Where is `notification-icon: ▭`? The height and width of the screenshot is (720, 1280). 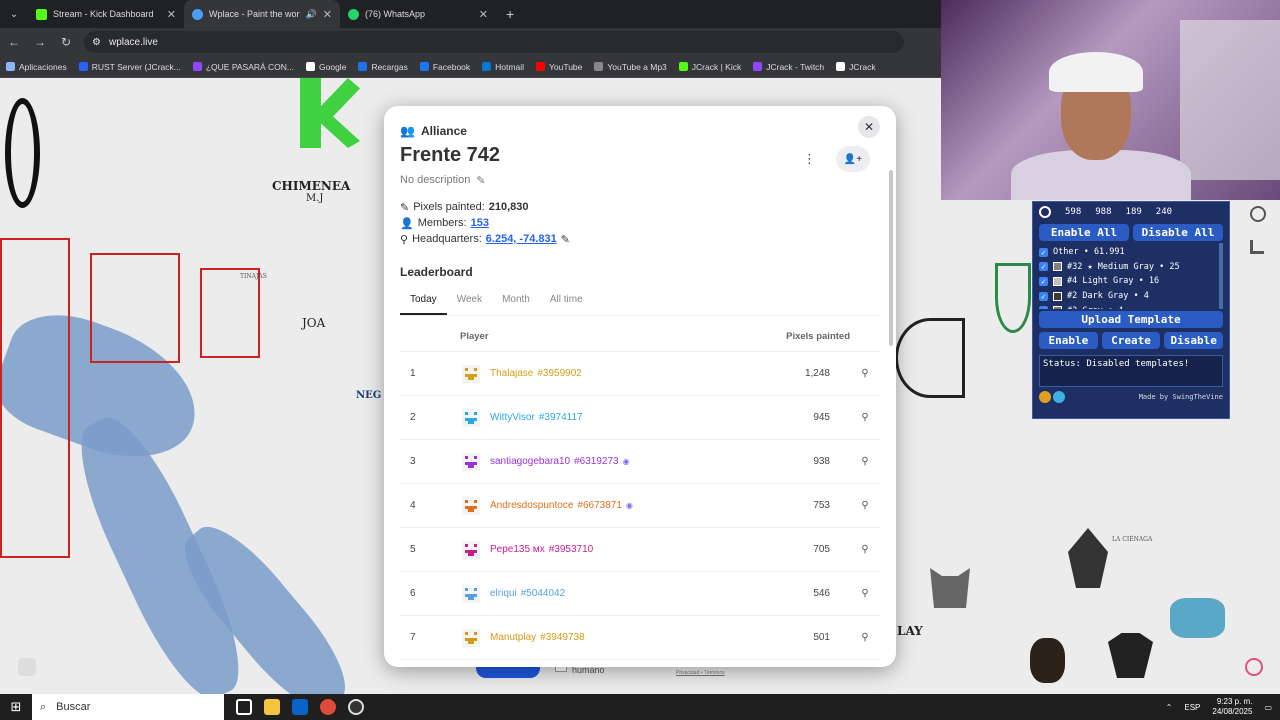
notification-icon: ▭ is located at coordinates (1268, 707).